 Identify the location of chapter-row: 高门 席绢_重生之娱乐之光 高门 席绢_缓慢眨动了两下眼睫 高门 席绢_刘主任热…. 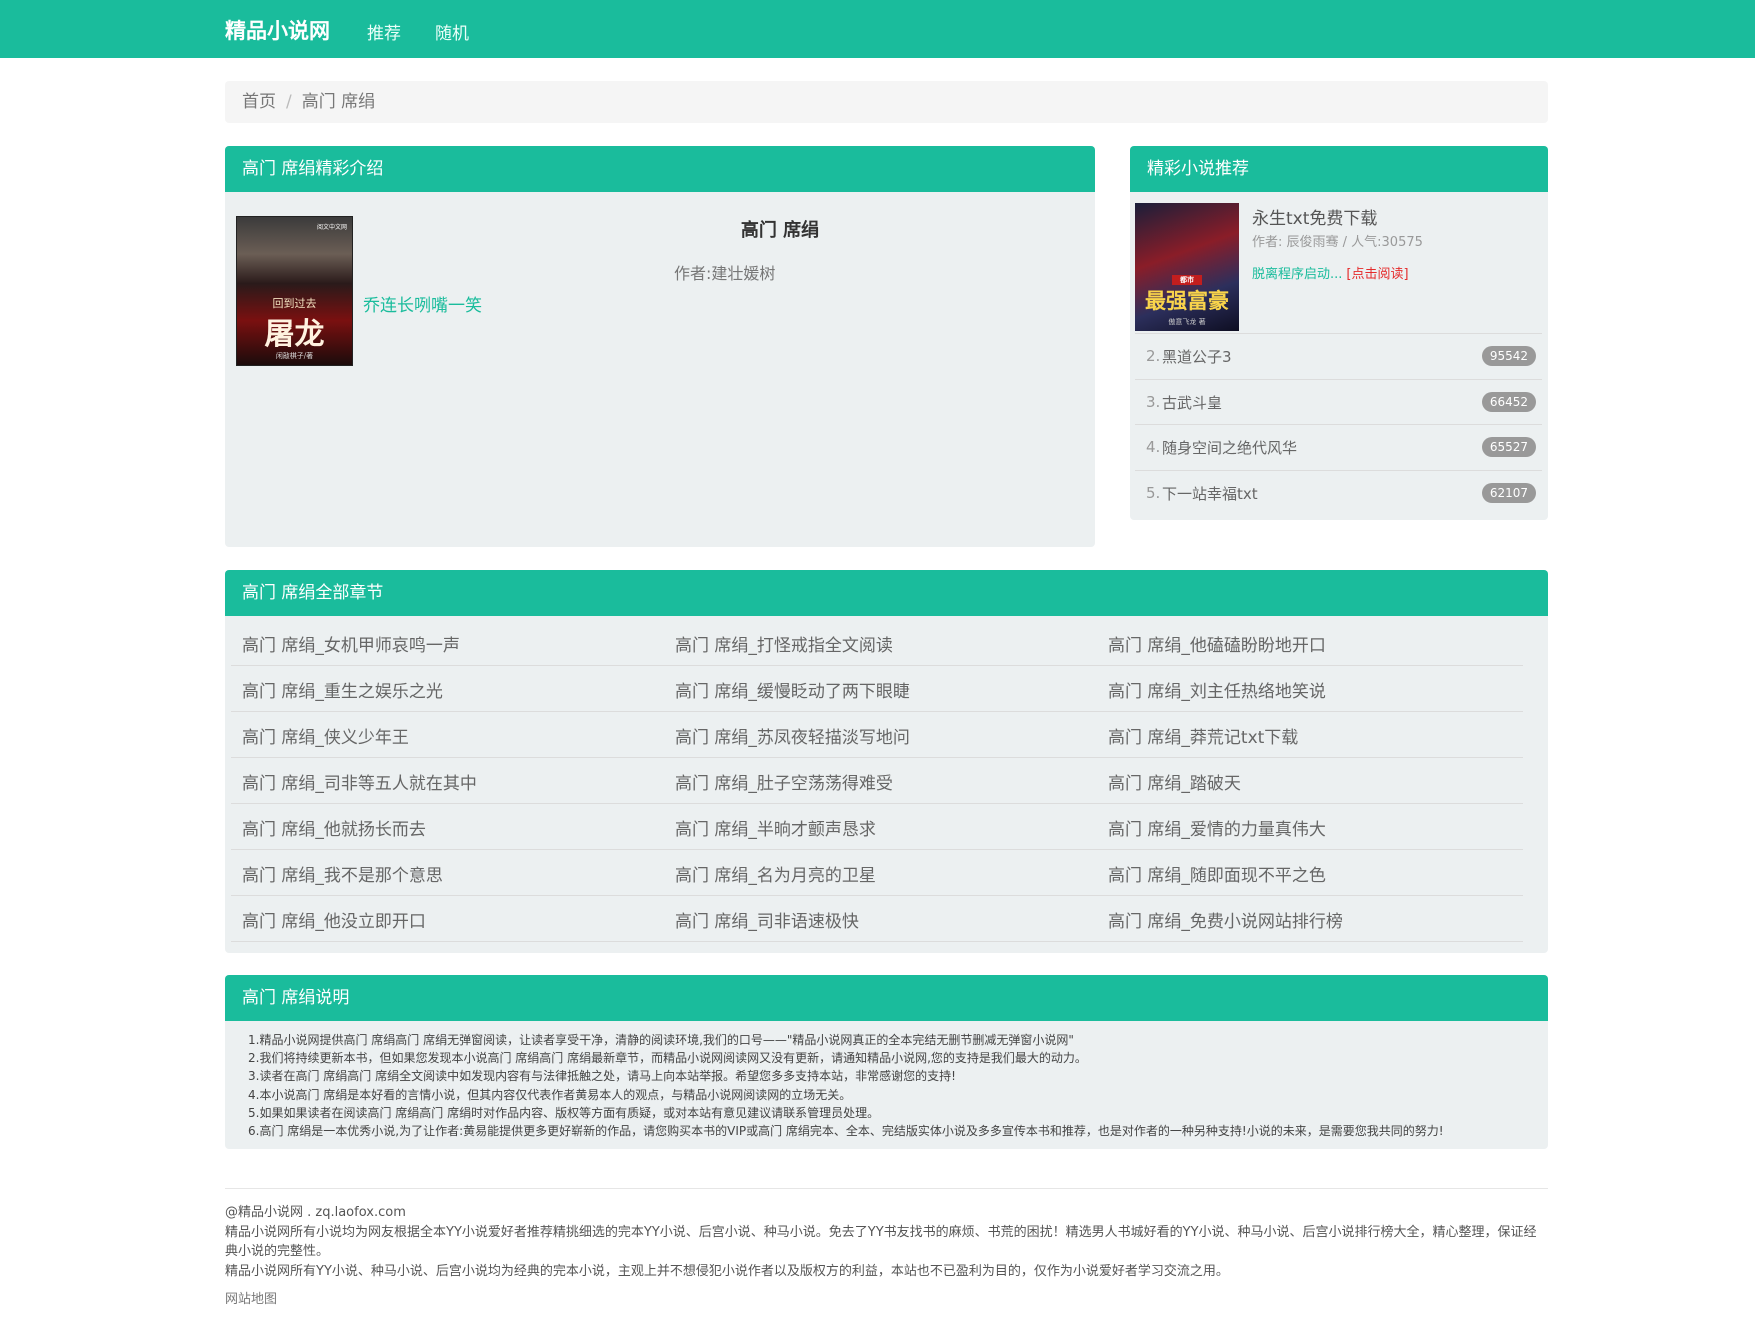
(877, 689).